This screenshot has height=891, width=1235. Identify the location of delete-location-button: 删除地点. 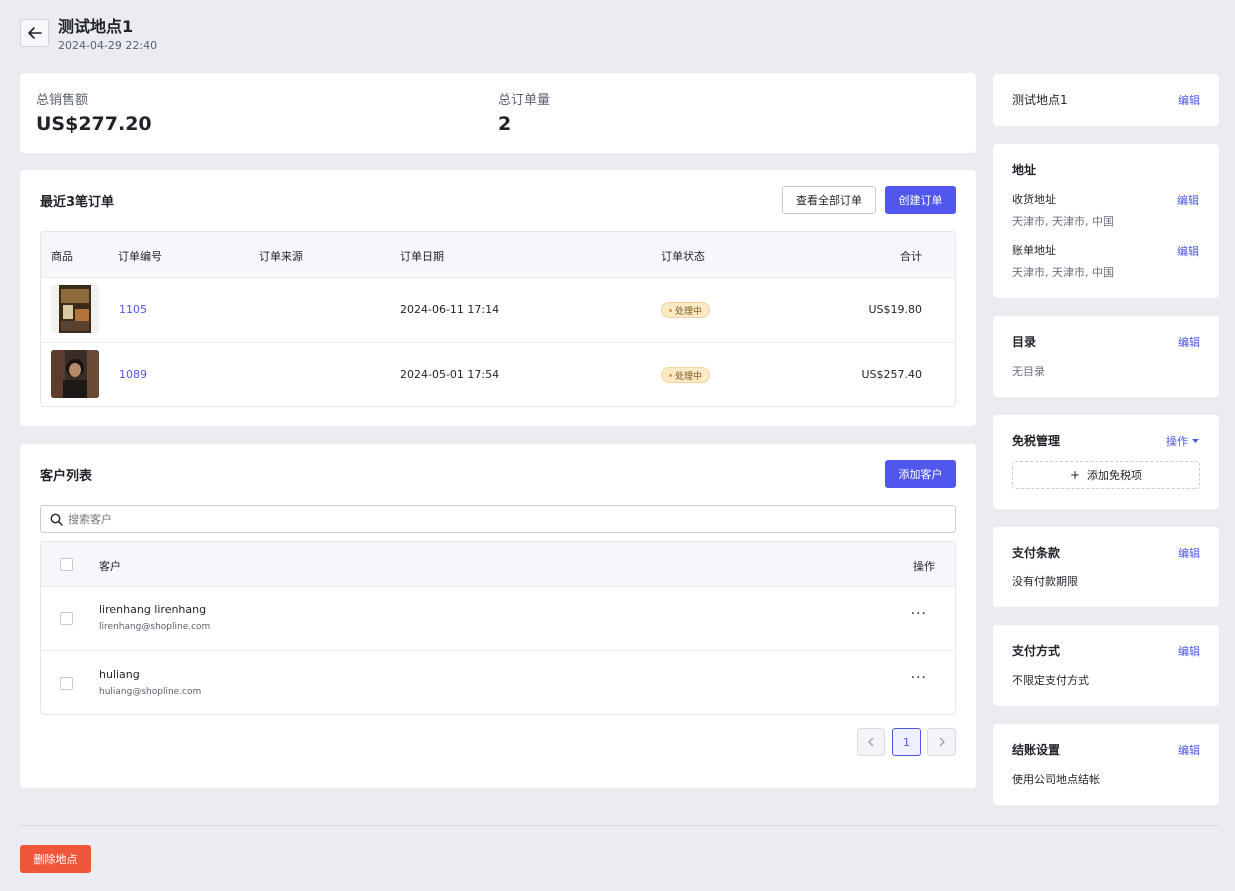
(55, 859).